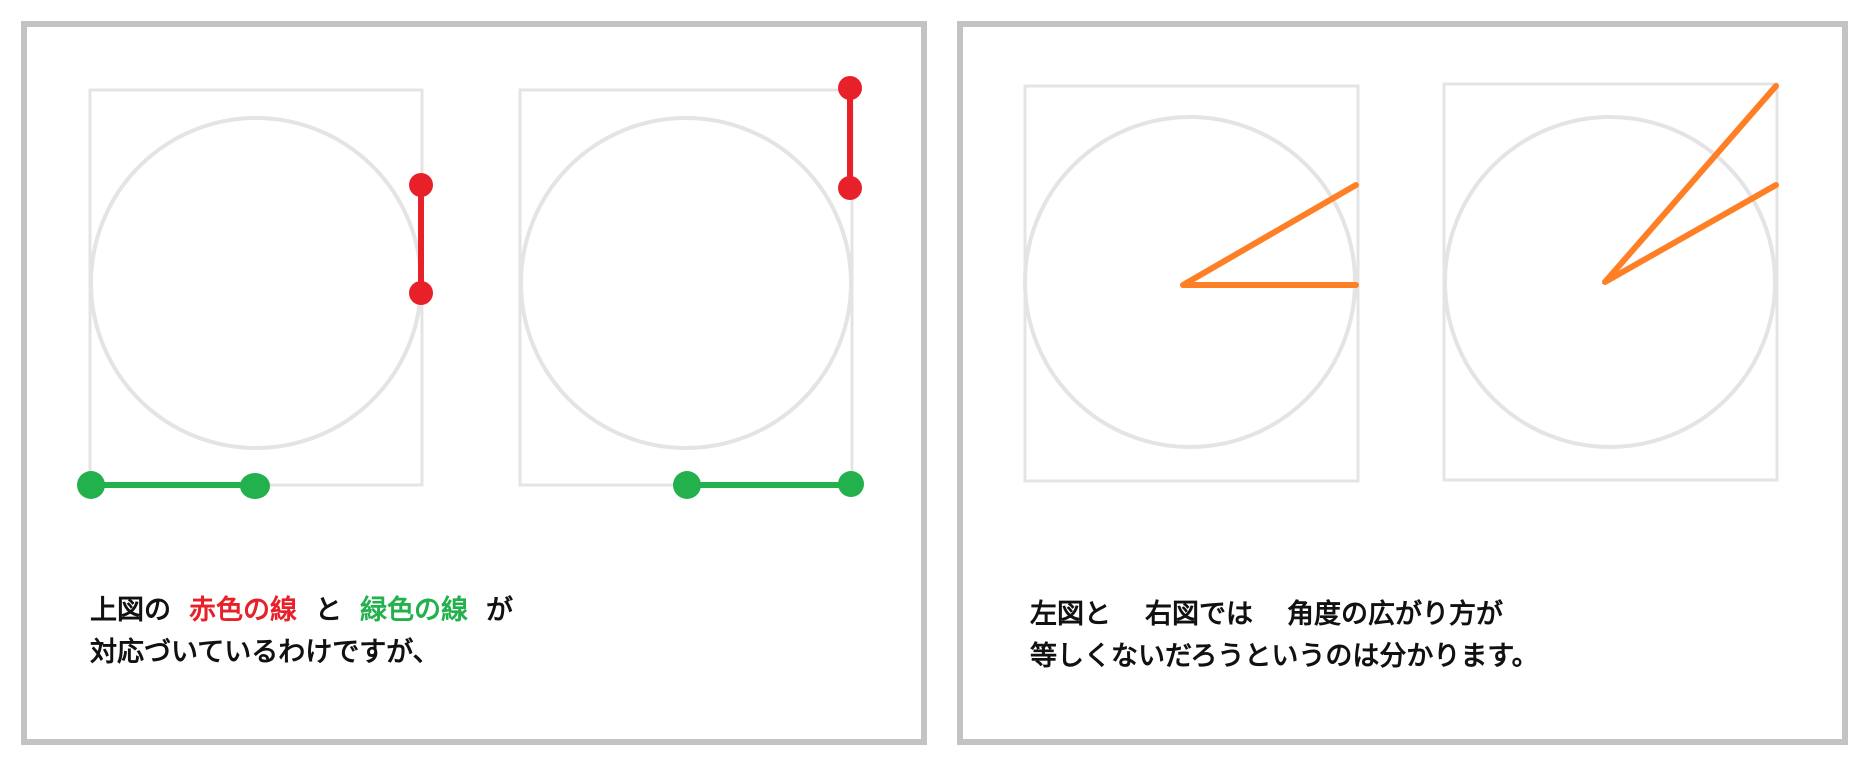  Describe the element at coordinates (1284, 656) in the screenshot. I see `right-caption-line2: 等しくないだろうというのは分かります。` at that location.